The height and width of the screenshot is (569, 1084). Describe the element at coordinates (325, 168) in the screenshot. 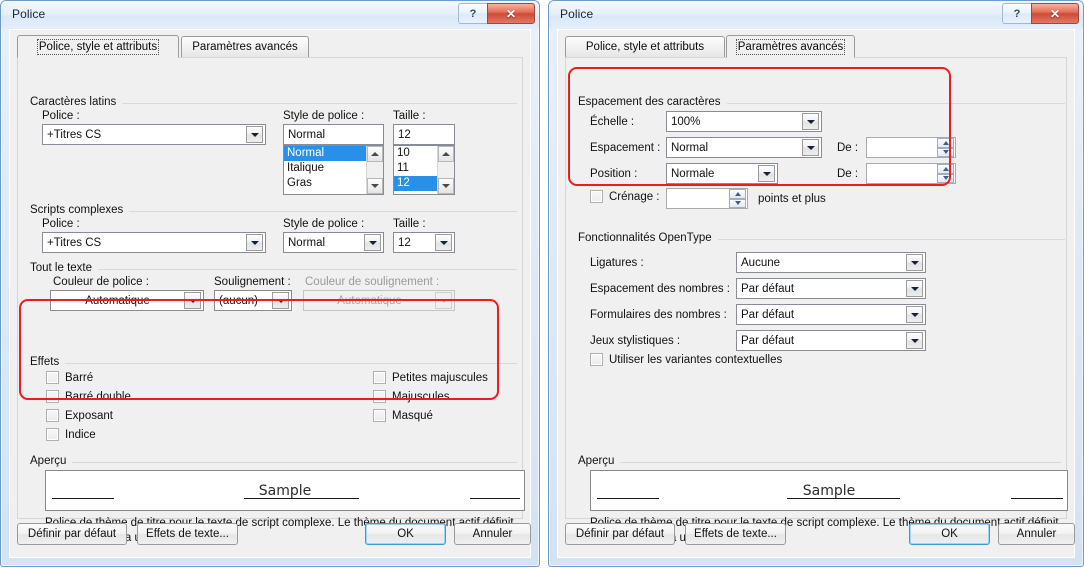

I see `list-item: Italique` at that location.